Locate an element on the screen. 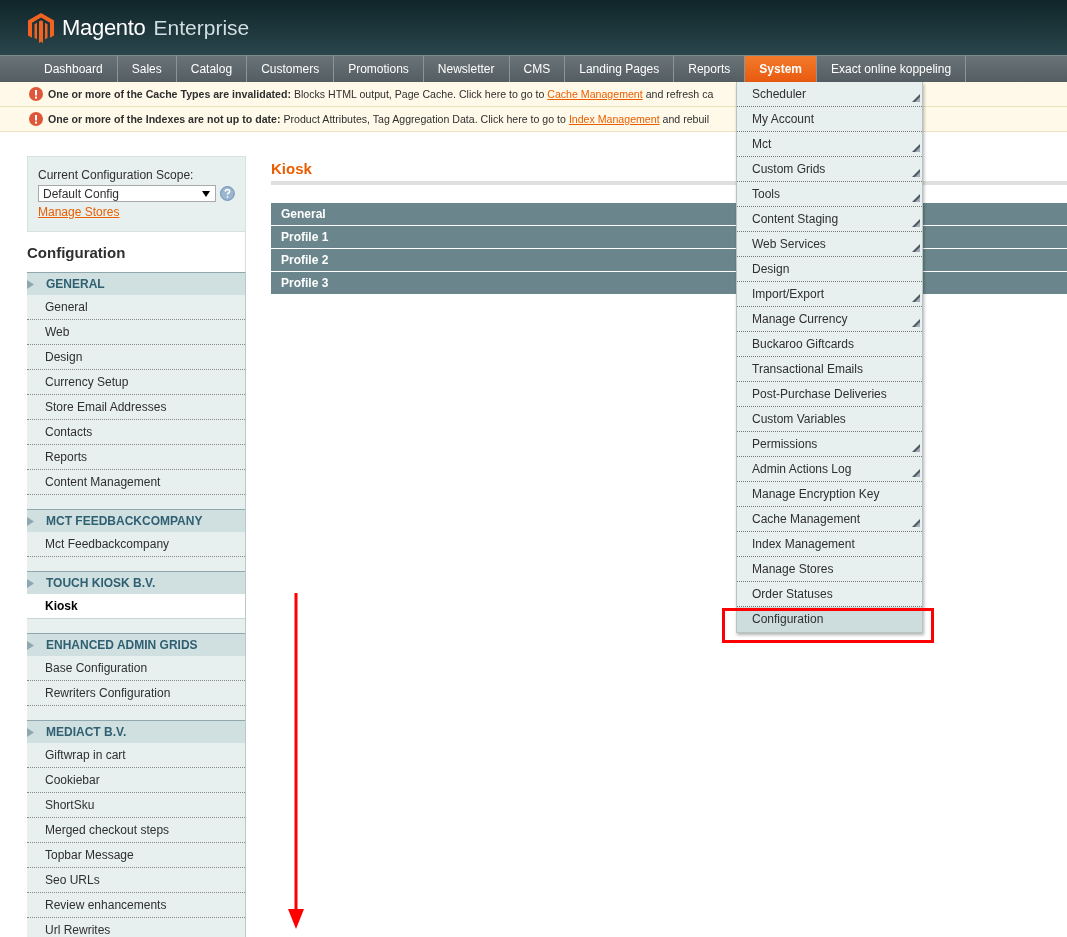 Image resolution: width=1067 pixels, height=937 pixels. sidebar-group-header: GENERAL is located at coordinates (136, 283).